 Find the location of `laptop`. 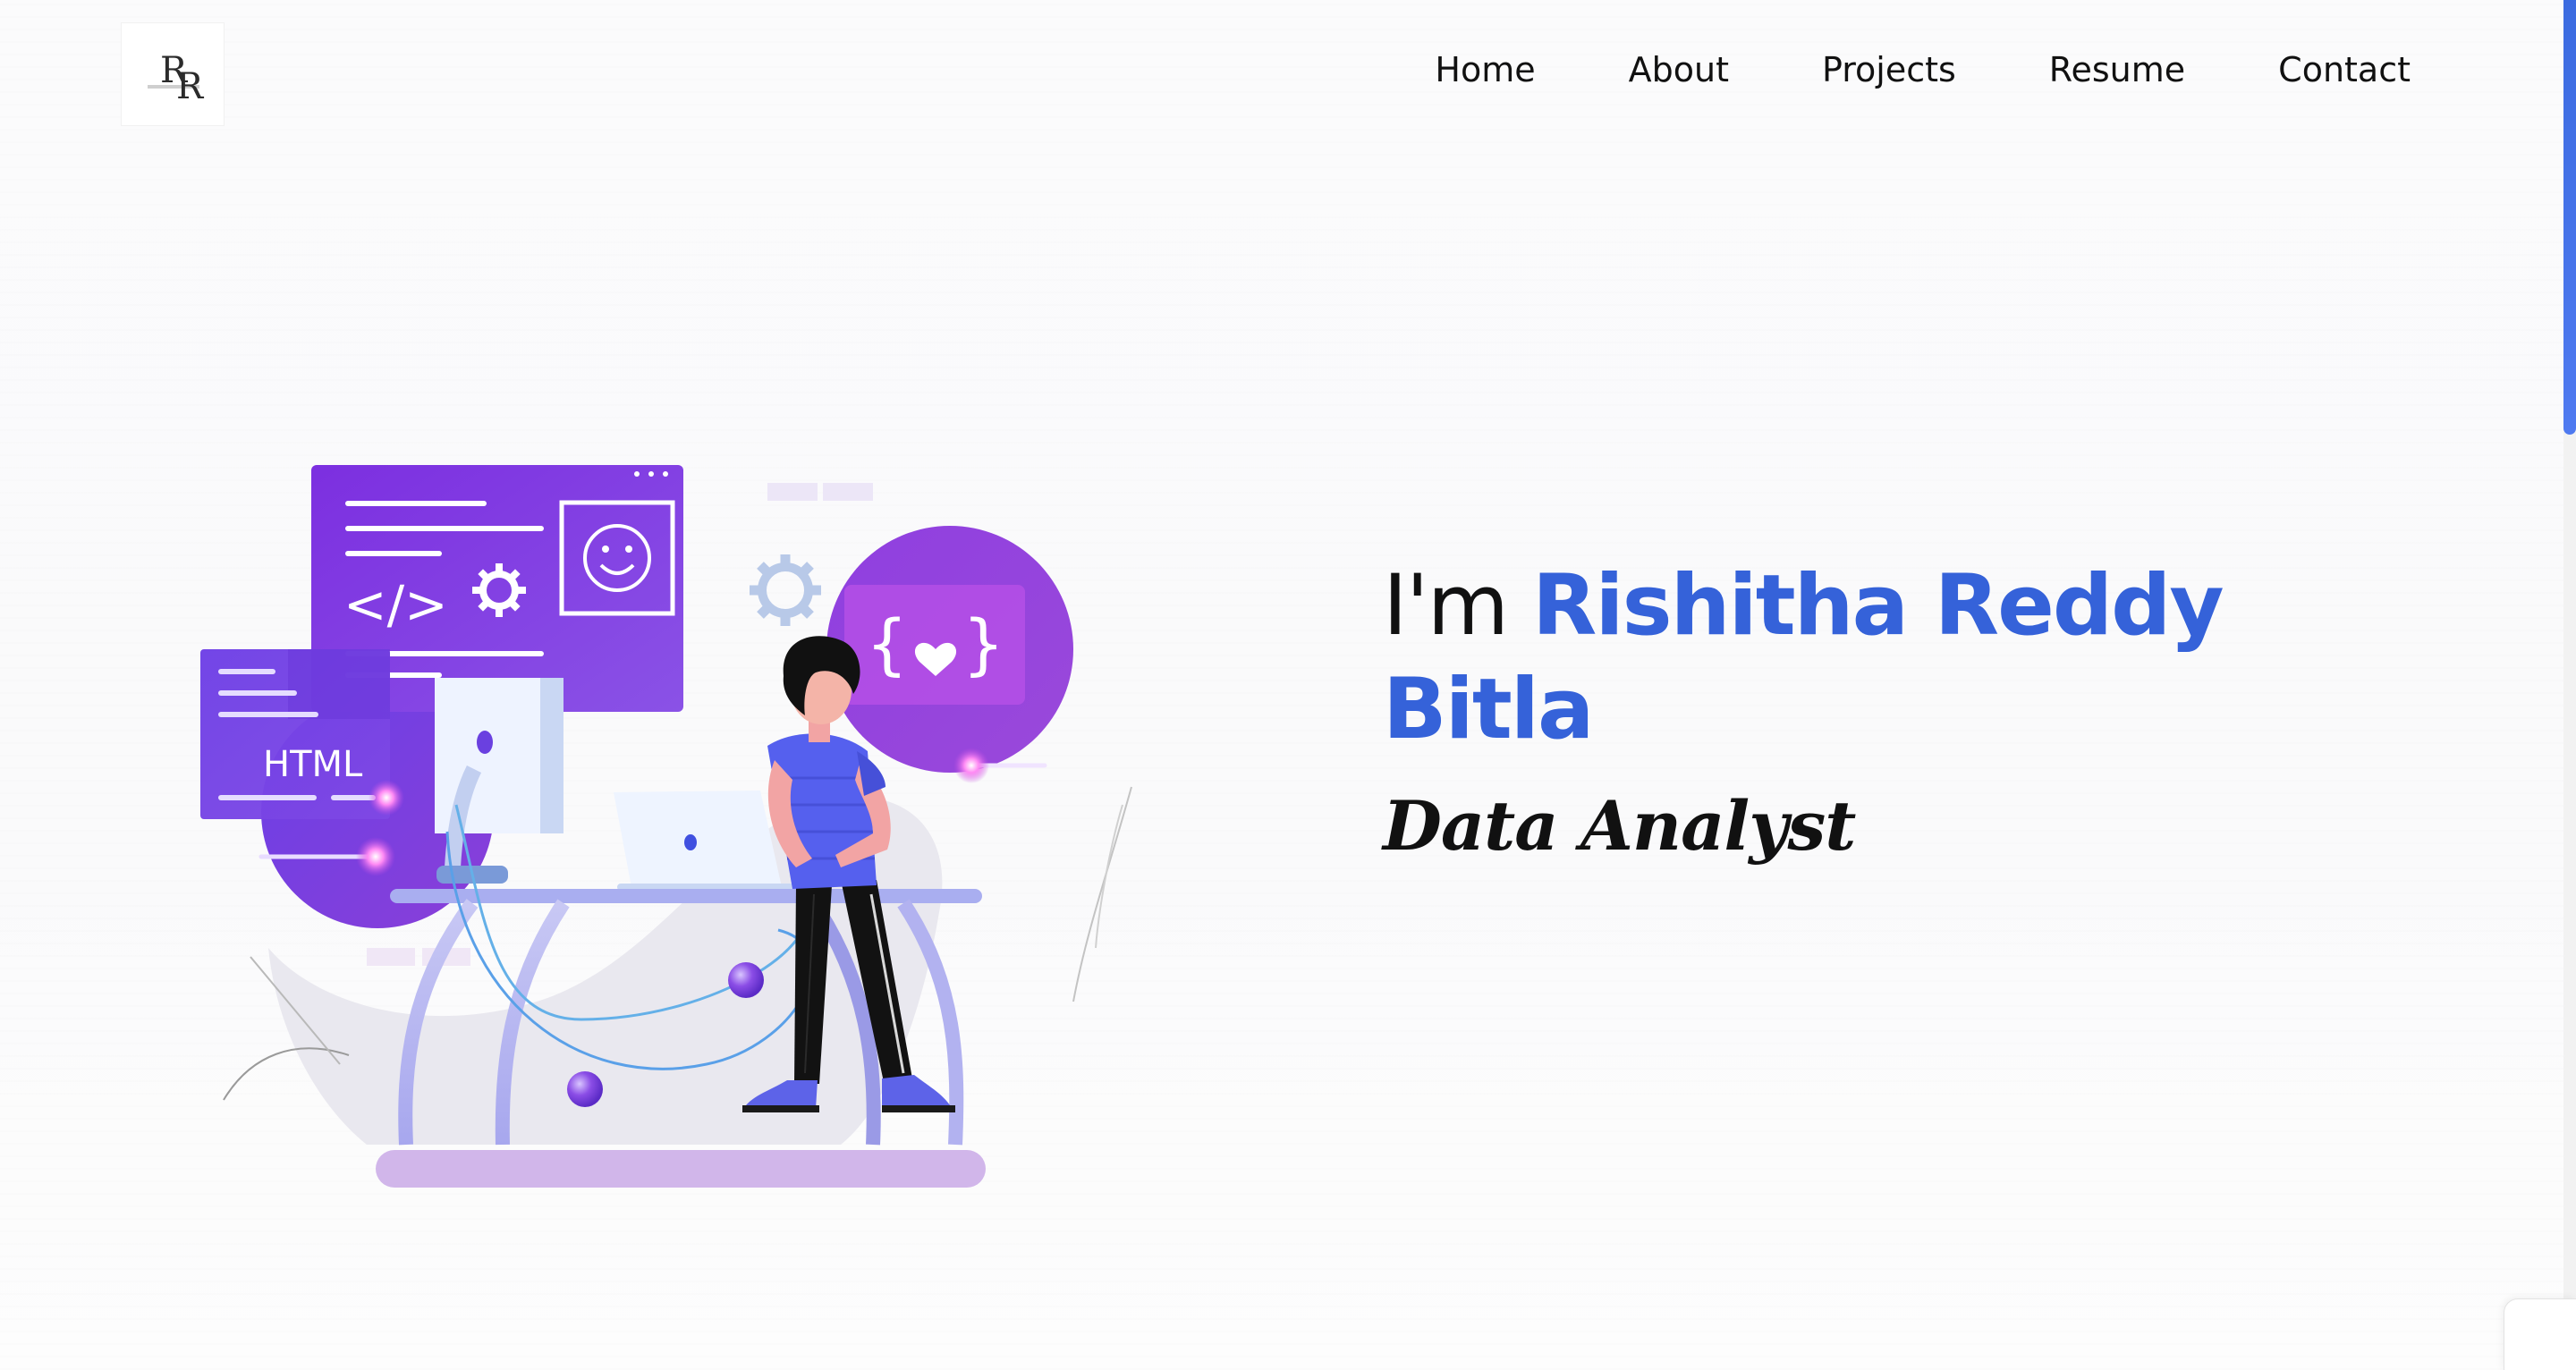

laptop is located at coordinates (698, 839).